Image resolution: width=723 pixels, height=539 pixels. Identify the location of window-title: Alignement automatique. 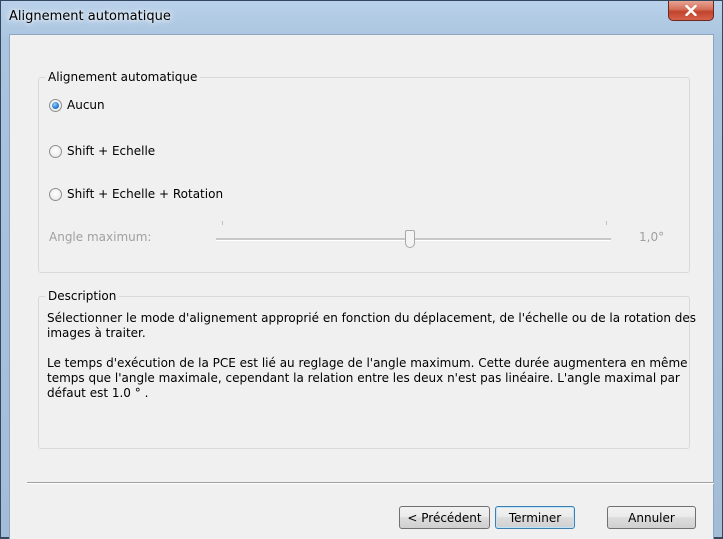
(90, 16).